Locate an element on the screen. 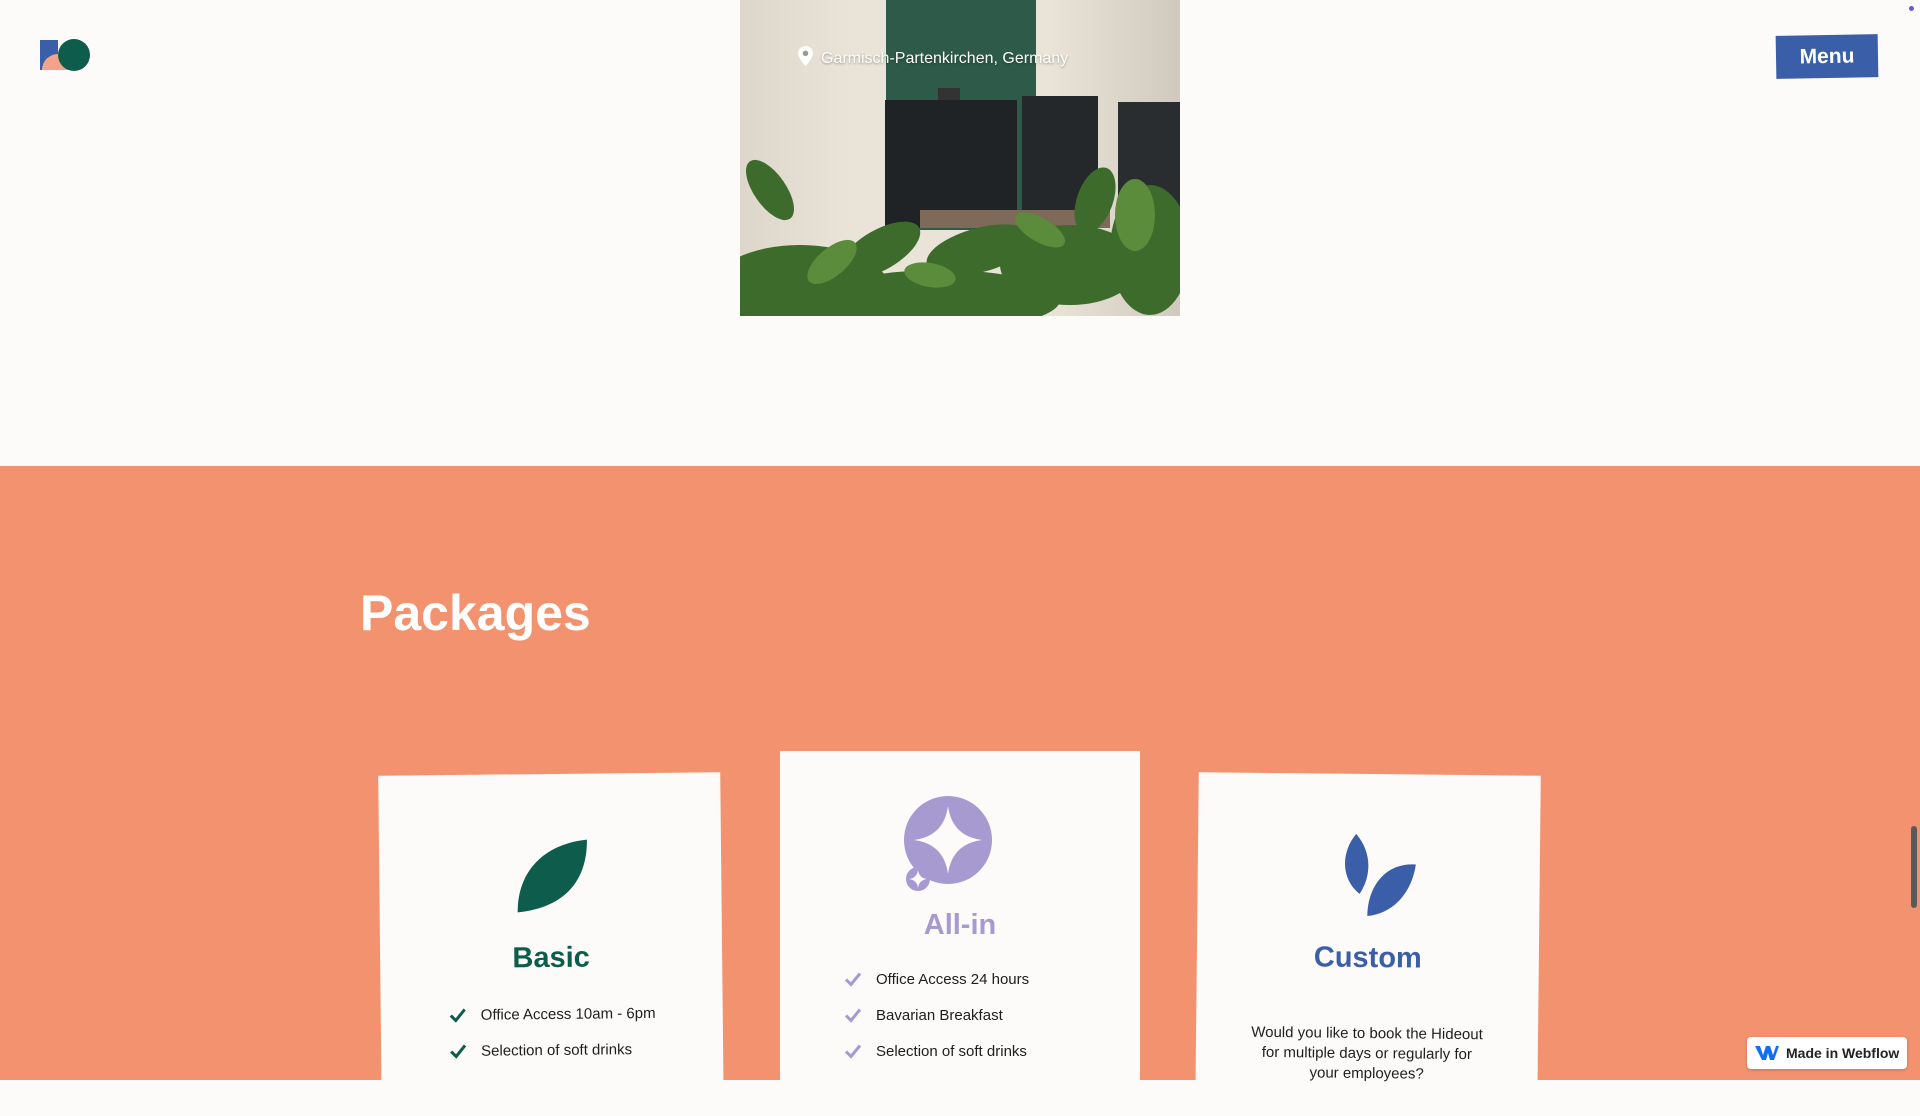 The height and width of the screenshot is (1116, 1920). made-in-webflow-badge: Made in Webflow is located at coordinates (1827, 1053).